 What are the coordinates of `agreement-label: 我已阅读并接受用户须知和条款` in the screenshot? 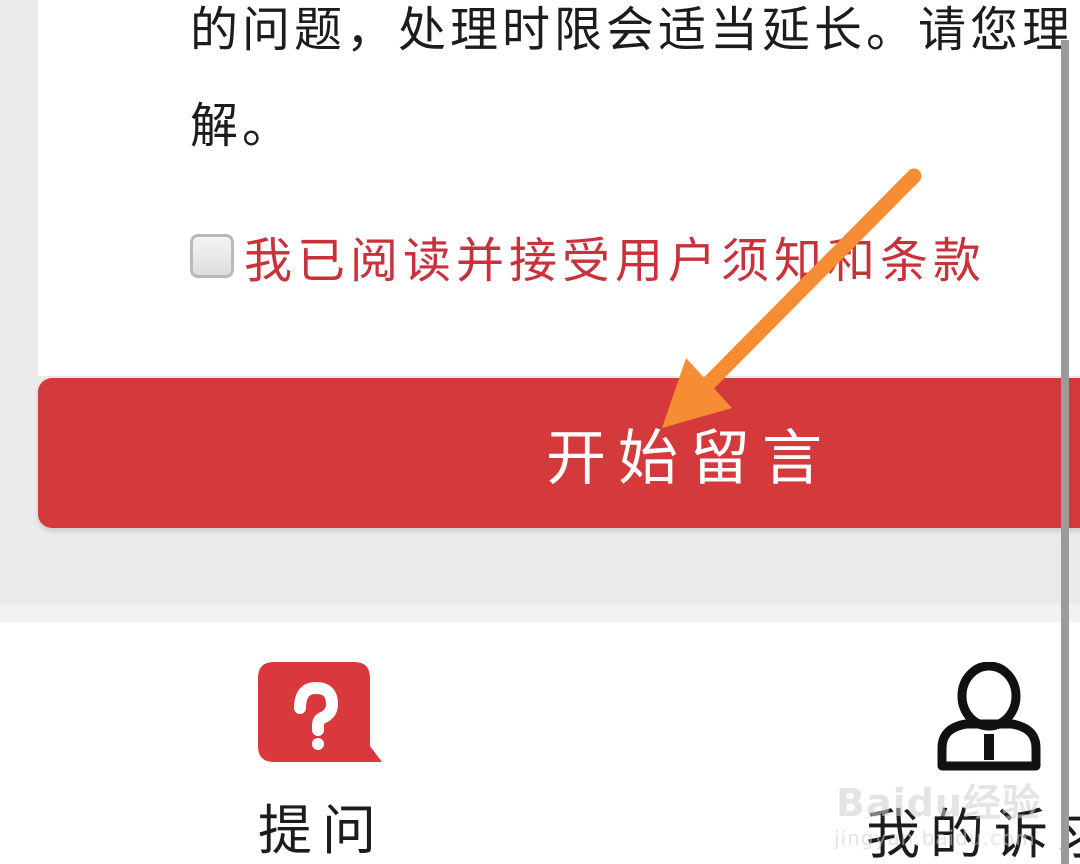 It's located at (615, 256).